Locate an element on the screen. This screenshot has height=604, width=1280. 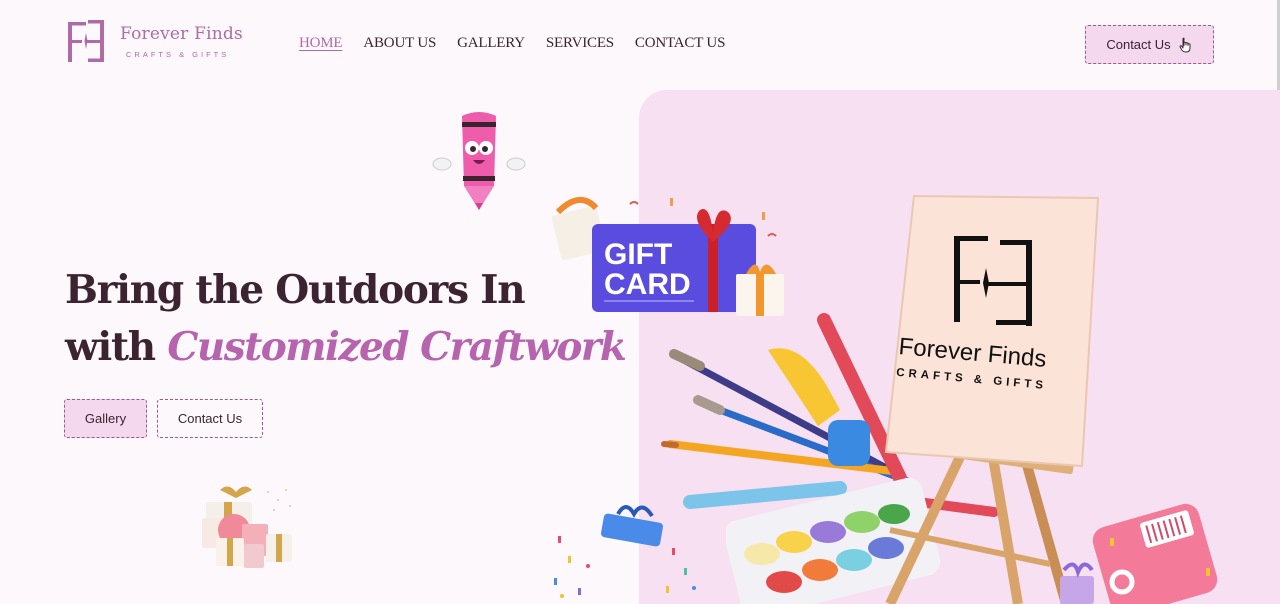
nav-item-about-us: ABOUT US is located at coordinates (399, 43).